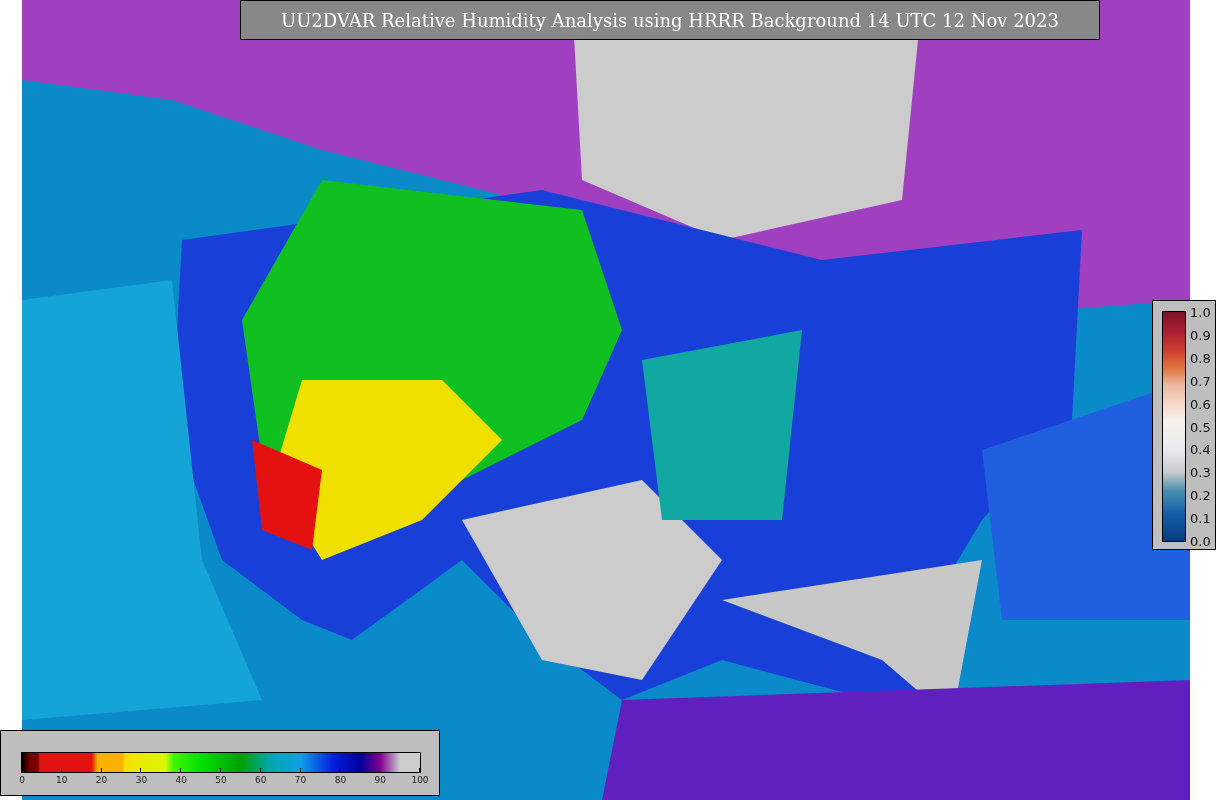 This screenshot has height=800, width=1216. What do you see at coordinates (1200, 404) in the screenshot?
I see `tick-label: 0.6` at bounding box center [1200, 404].